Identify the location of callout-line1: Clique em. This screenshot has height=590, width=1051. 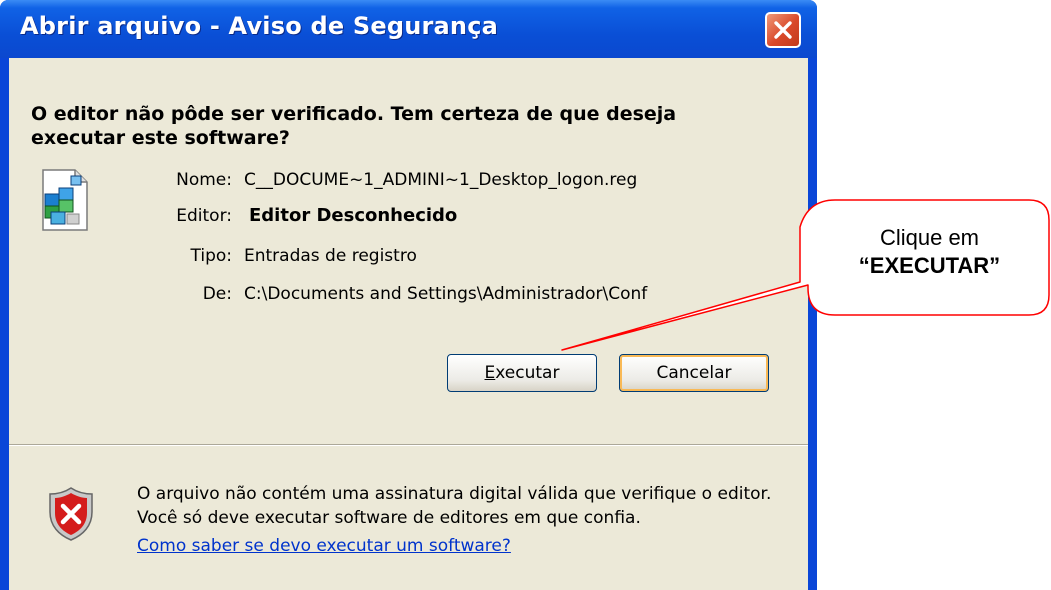
(929, 237).